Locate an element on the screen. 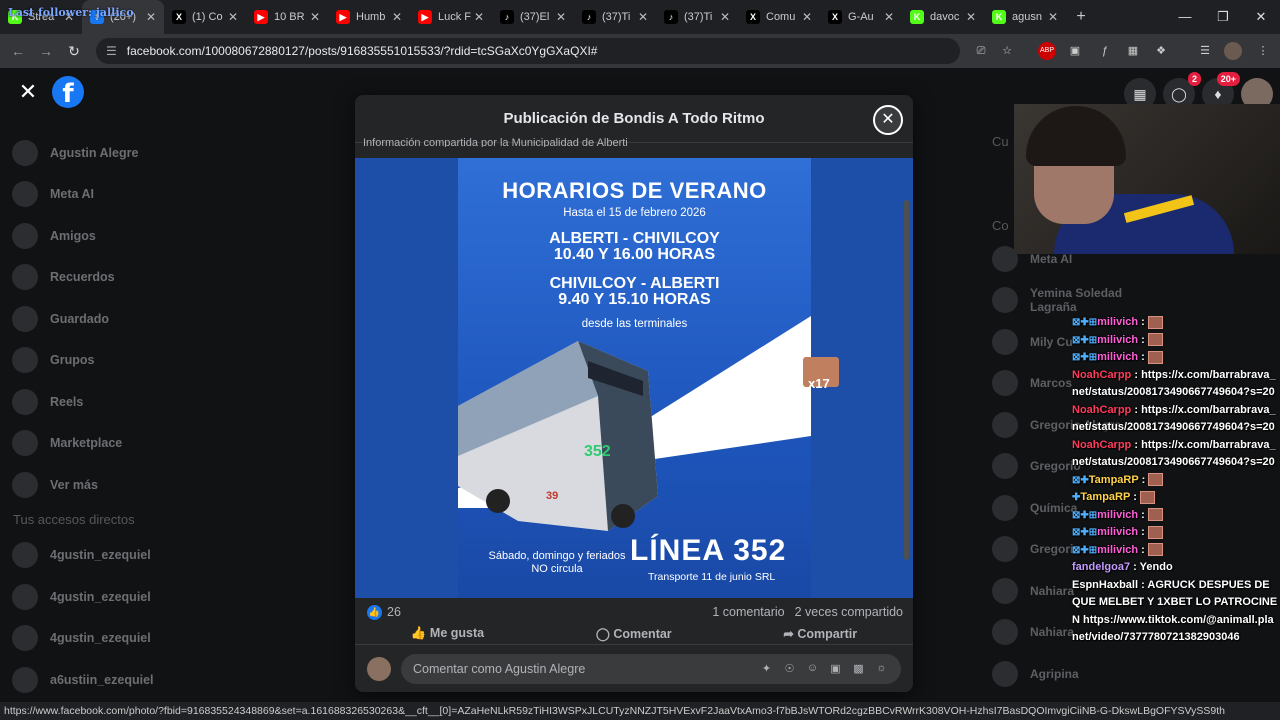 This screenshot has width=1280, height=720. sidebar-item: Marketplace is located at coordinates (162, 444).